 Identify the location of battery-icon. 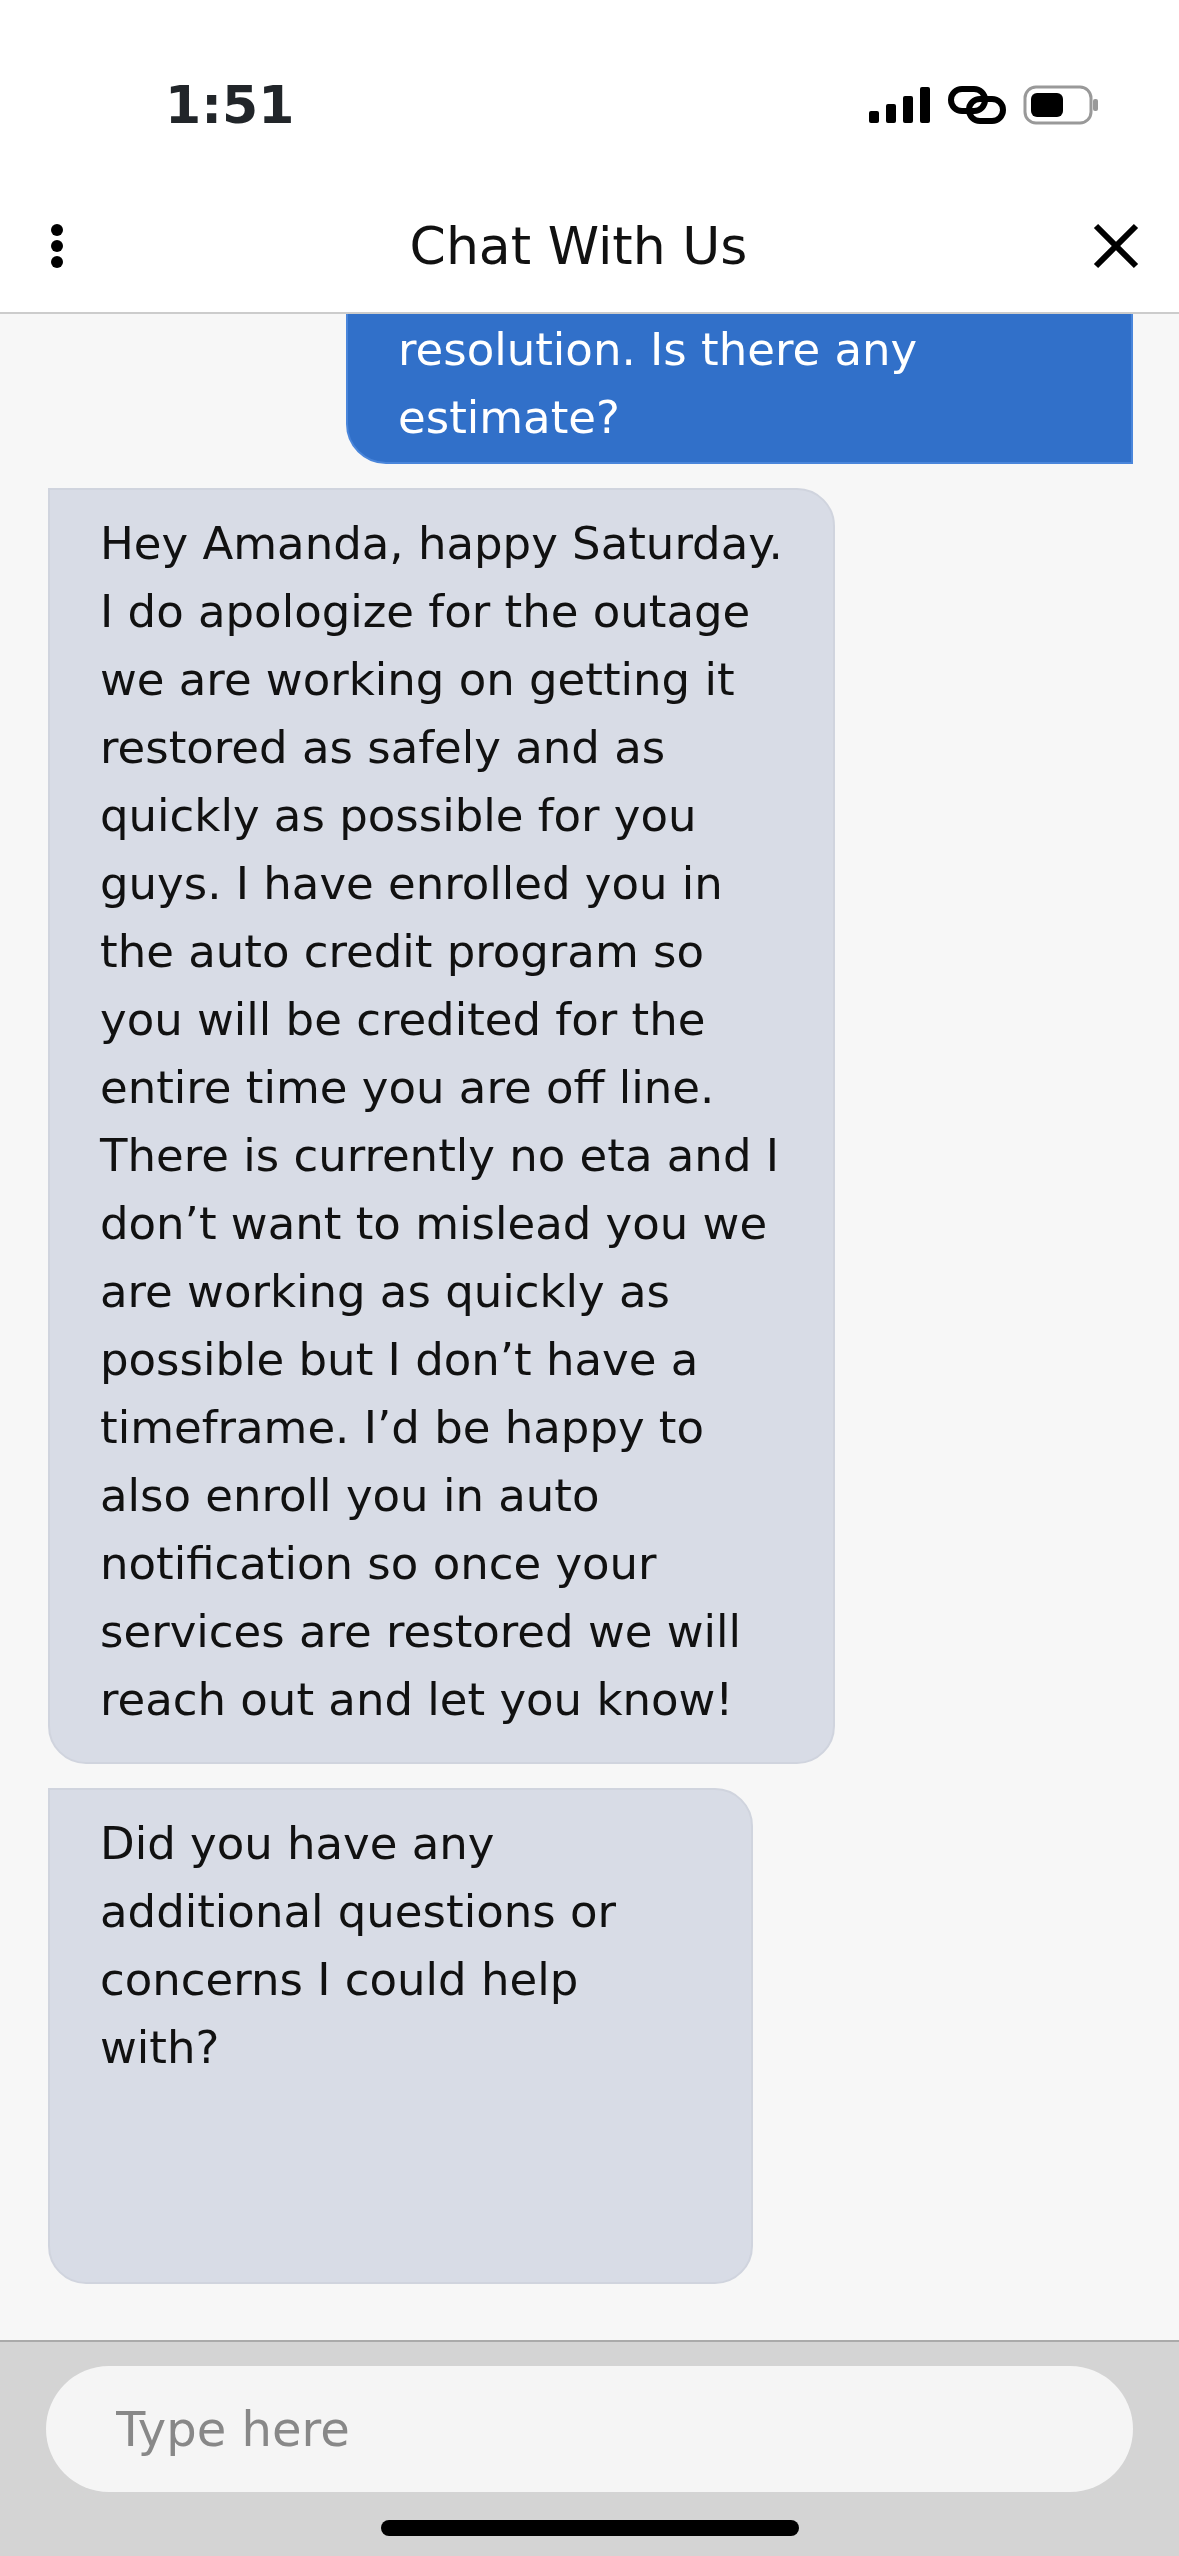
(1061, 105).